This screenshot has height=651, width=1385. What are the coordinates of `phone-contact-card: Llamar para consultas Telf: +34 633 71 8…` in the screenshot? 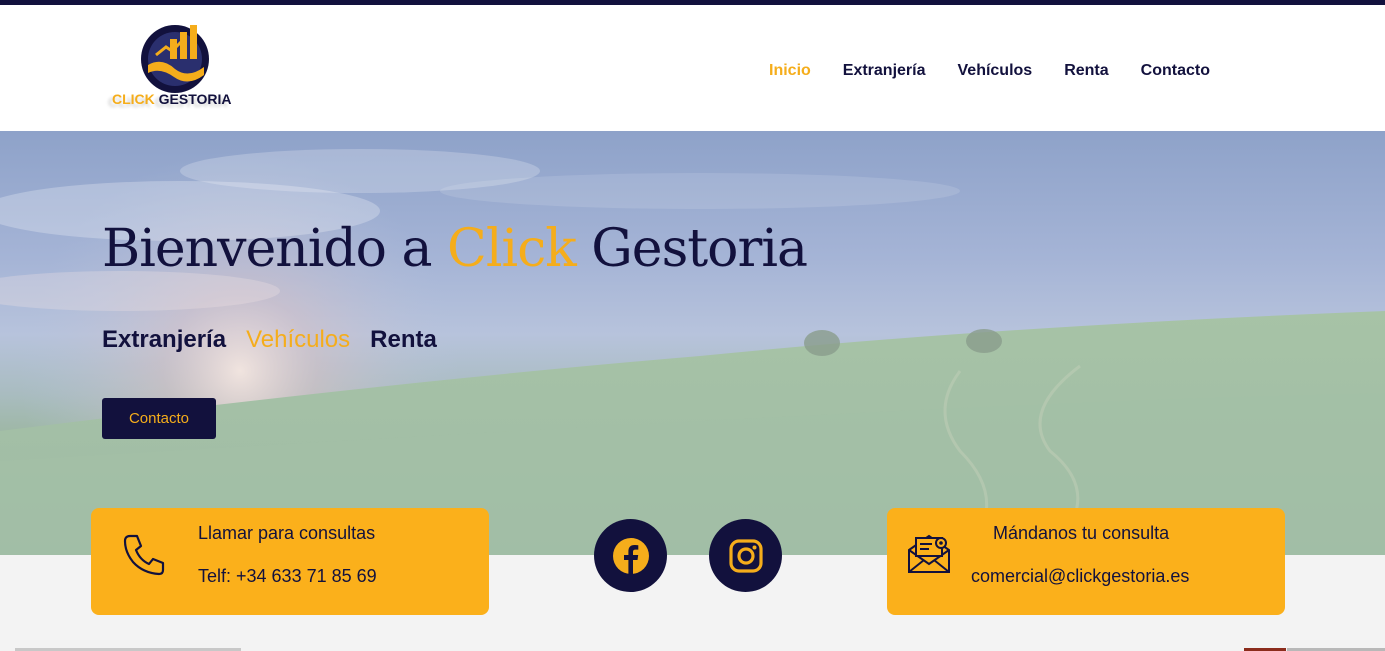 It's located at (290, 561).